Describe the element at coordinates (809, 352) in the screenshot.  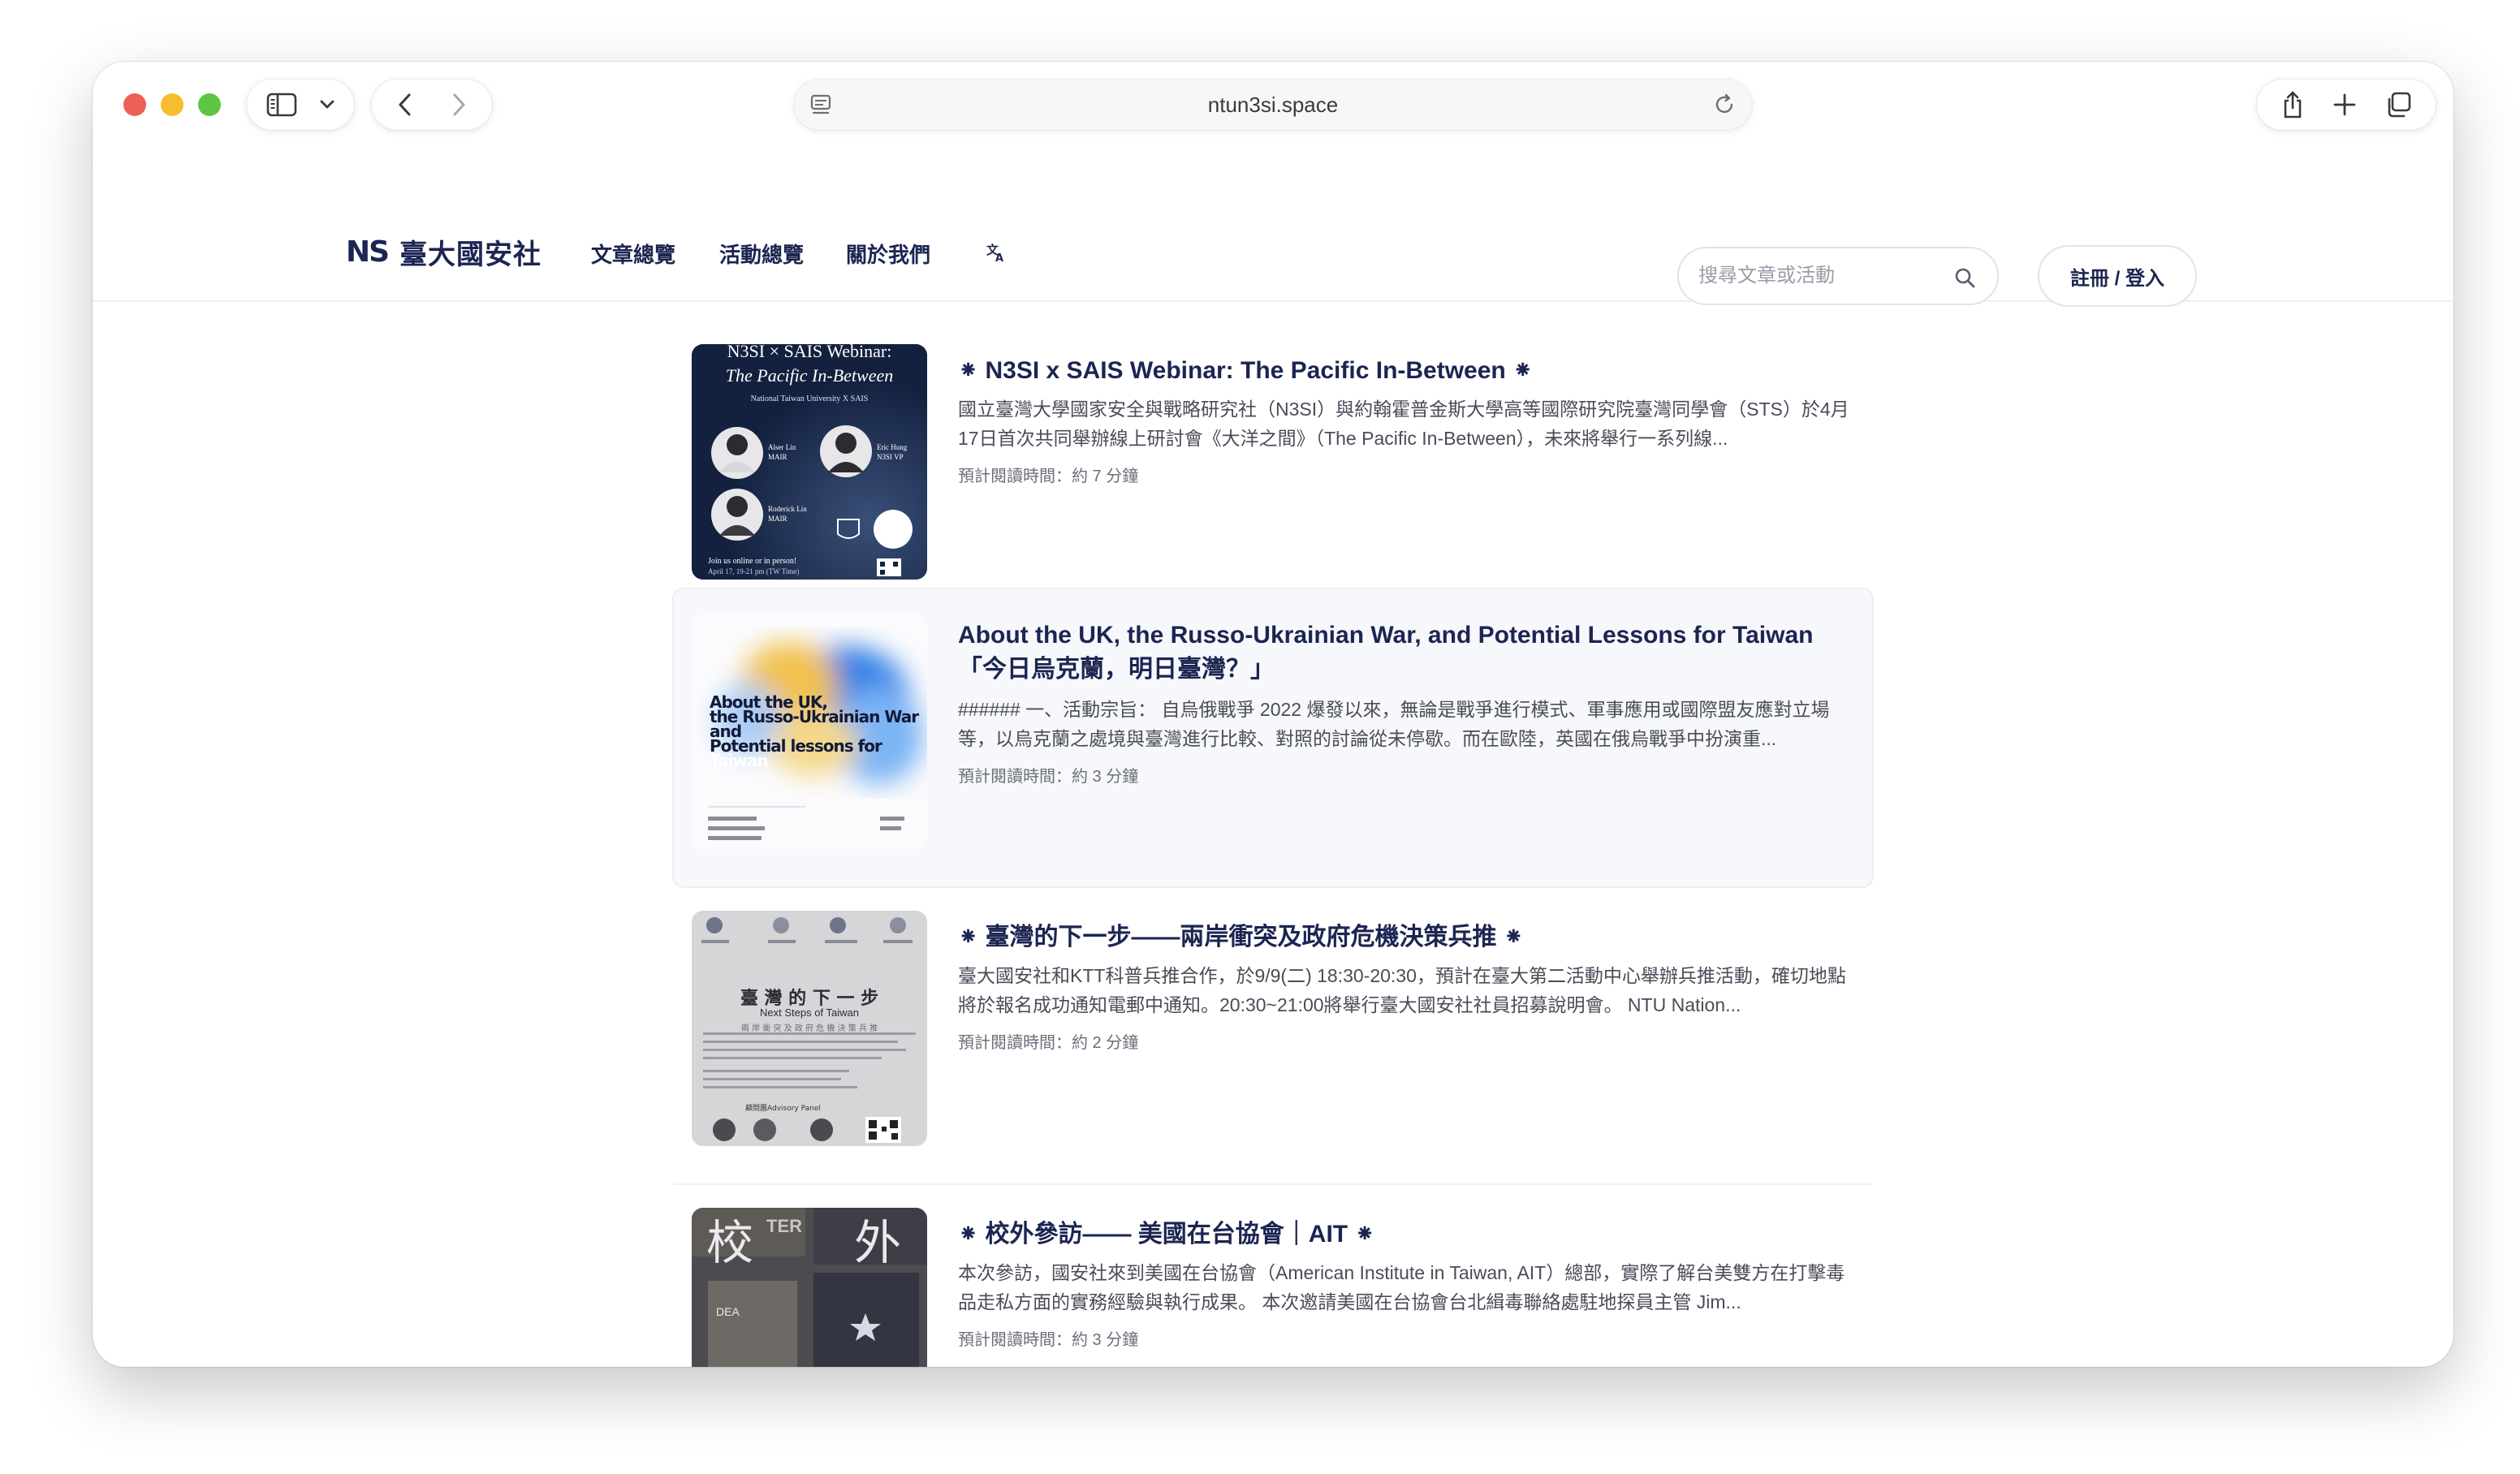
I see `thumb-text: N3SI × SAIS Webinar:` at that location.